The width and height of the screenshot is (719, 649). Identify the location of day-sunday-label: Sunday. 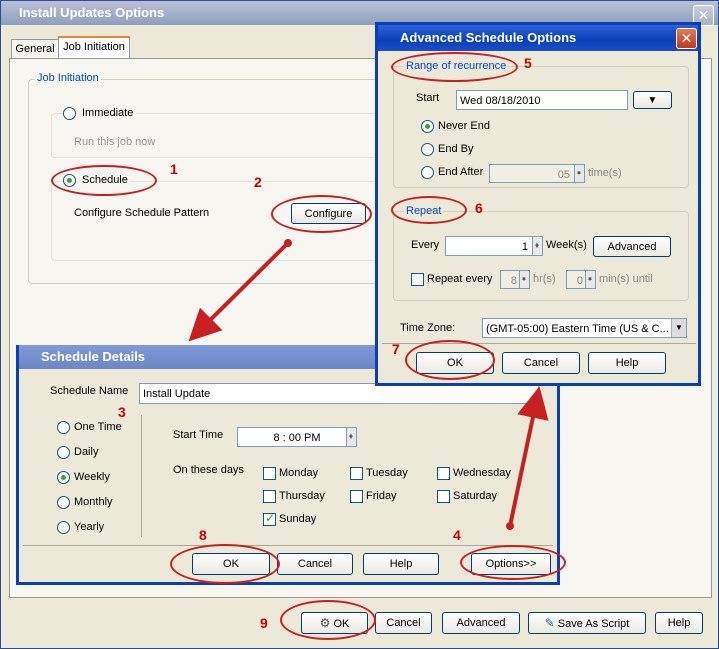
(298, 519).